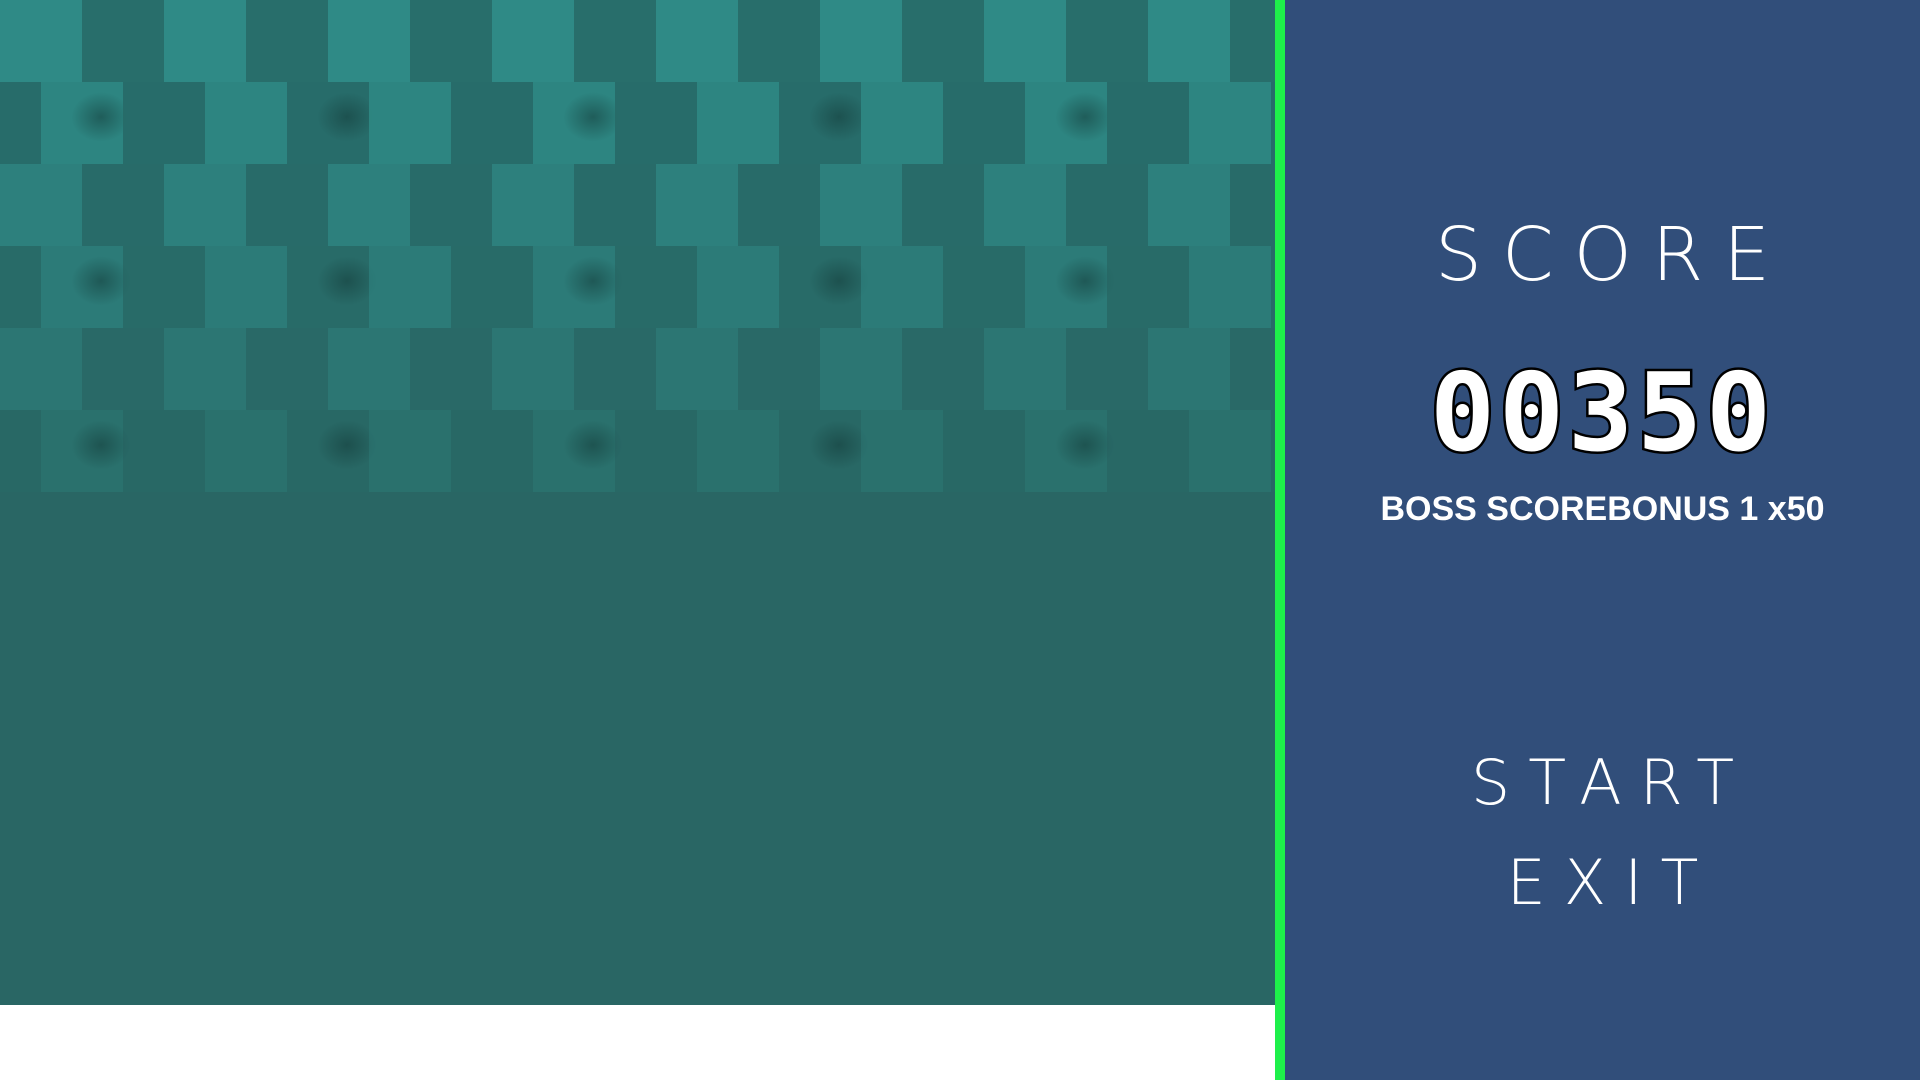 The image size is (1920, 1080). I want to click on score-value: 00350, so click(1601, 413).